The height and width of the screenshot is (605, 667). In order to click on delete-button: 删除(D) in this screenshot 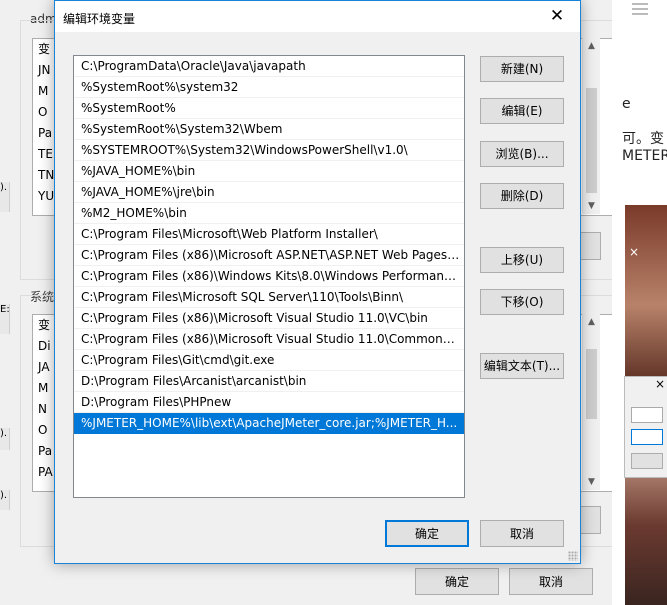, I will do `click(522, 196)`.